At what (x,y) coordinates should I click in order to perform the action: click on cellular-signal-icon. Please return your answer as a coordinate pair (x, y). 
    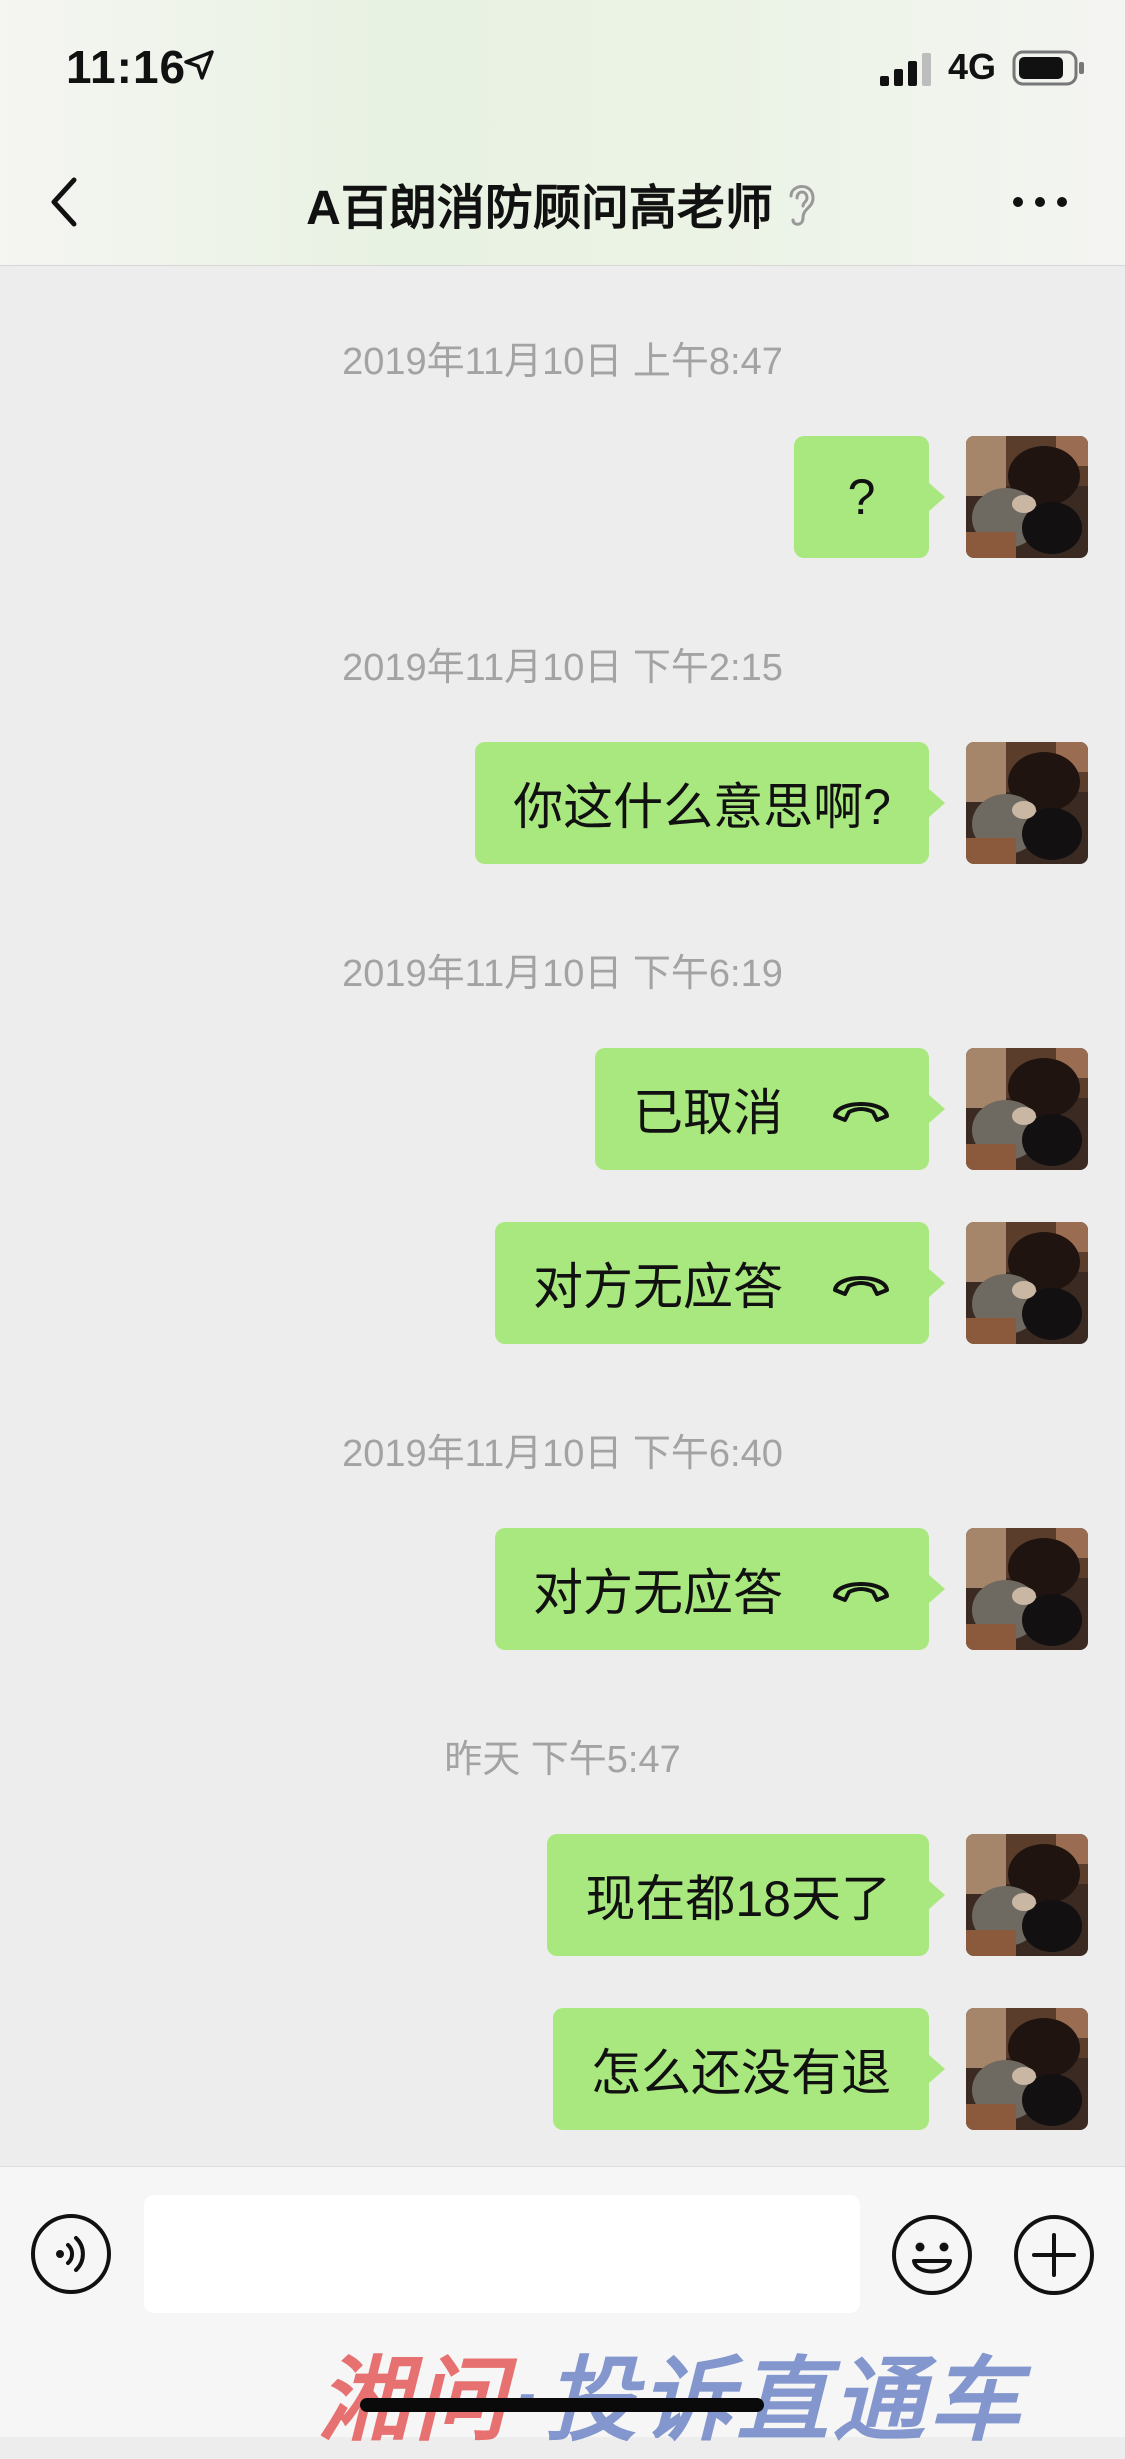
    Looking at the image, I should click on (905, 69).